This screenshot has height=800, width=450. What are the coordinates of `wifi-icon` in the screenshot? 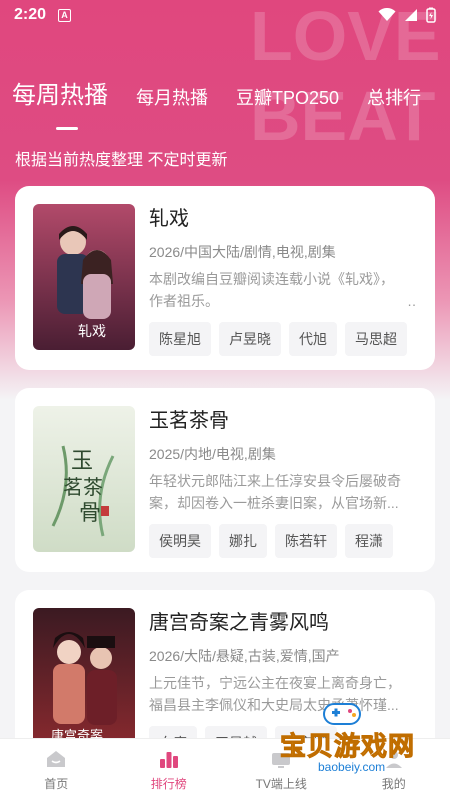 It's located at (387, 14).